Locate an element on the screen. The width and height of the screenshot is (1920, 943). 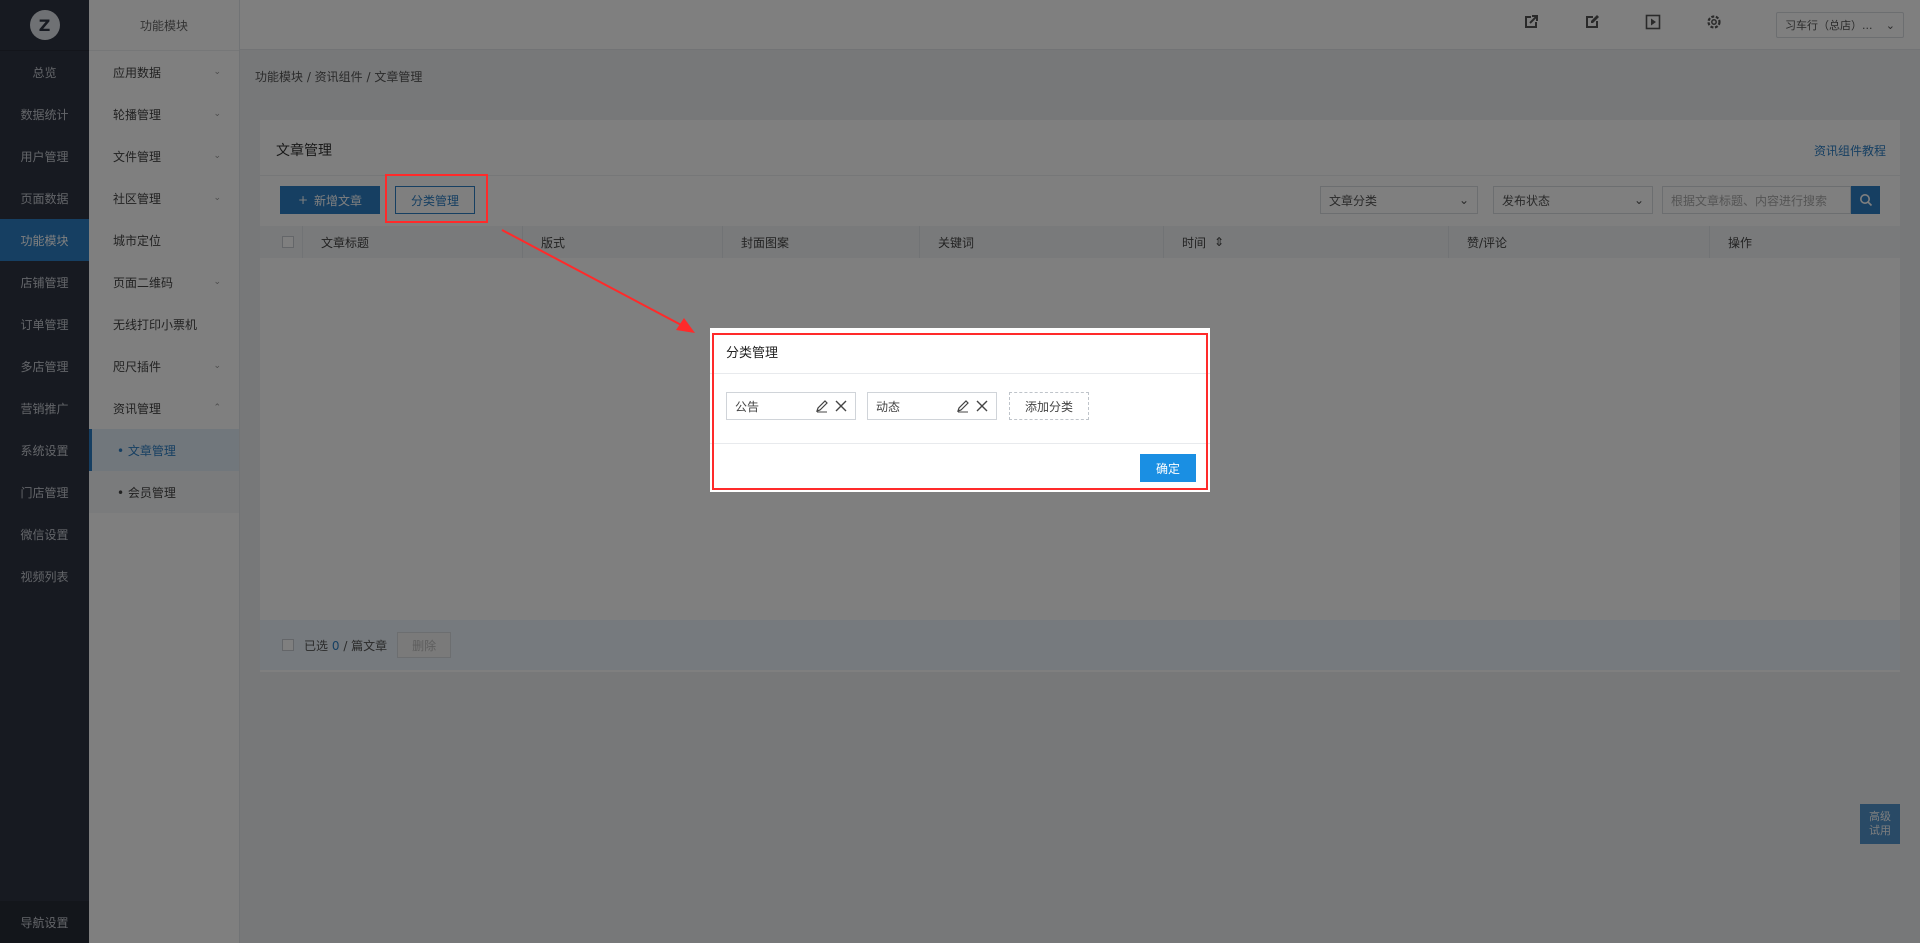
highlight-box-dialog is located at coordinates (960, 411).